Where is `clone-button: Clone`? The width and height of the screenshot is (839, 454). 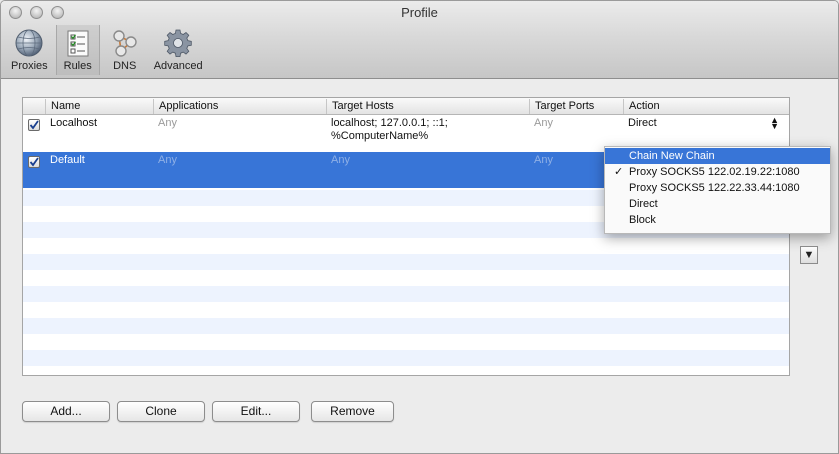
clone-button: Clone is located at coordinates (161, 411).